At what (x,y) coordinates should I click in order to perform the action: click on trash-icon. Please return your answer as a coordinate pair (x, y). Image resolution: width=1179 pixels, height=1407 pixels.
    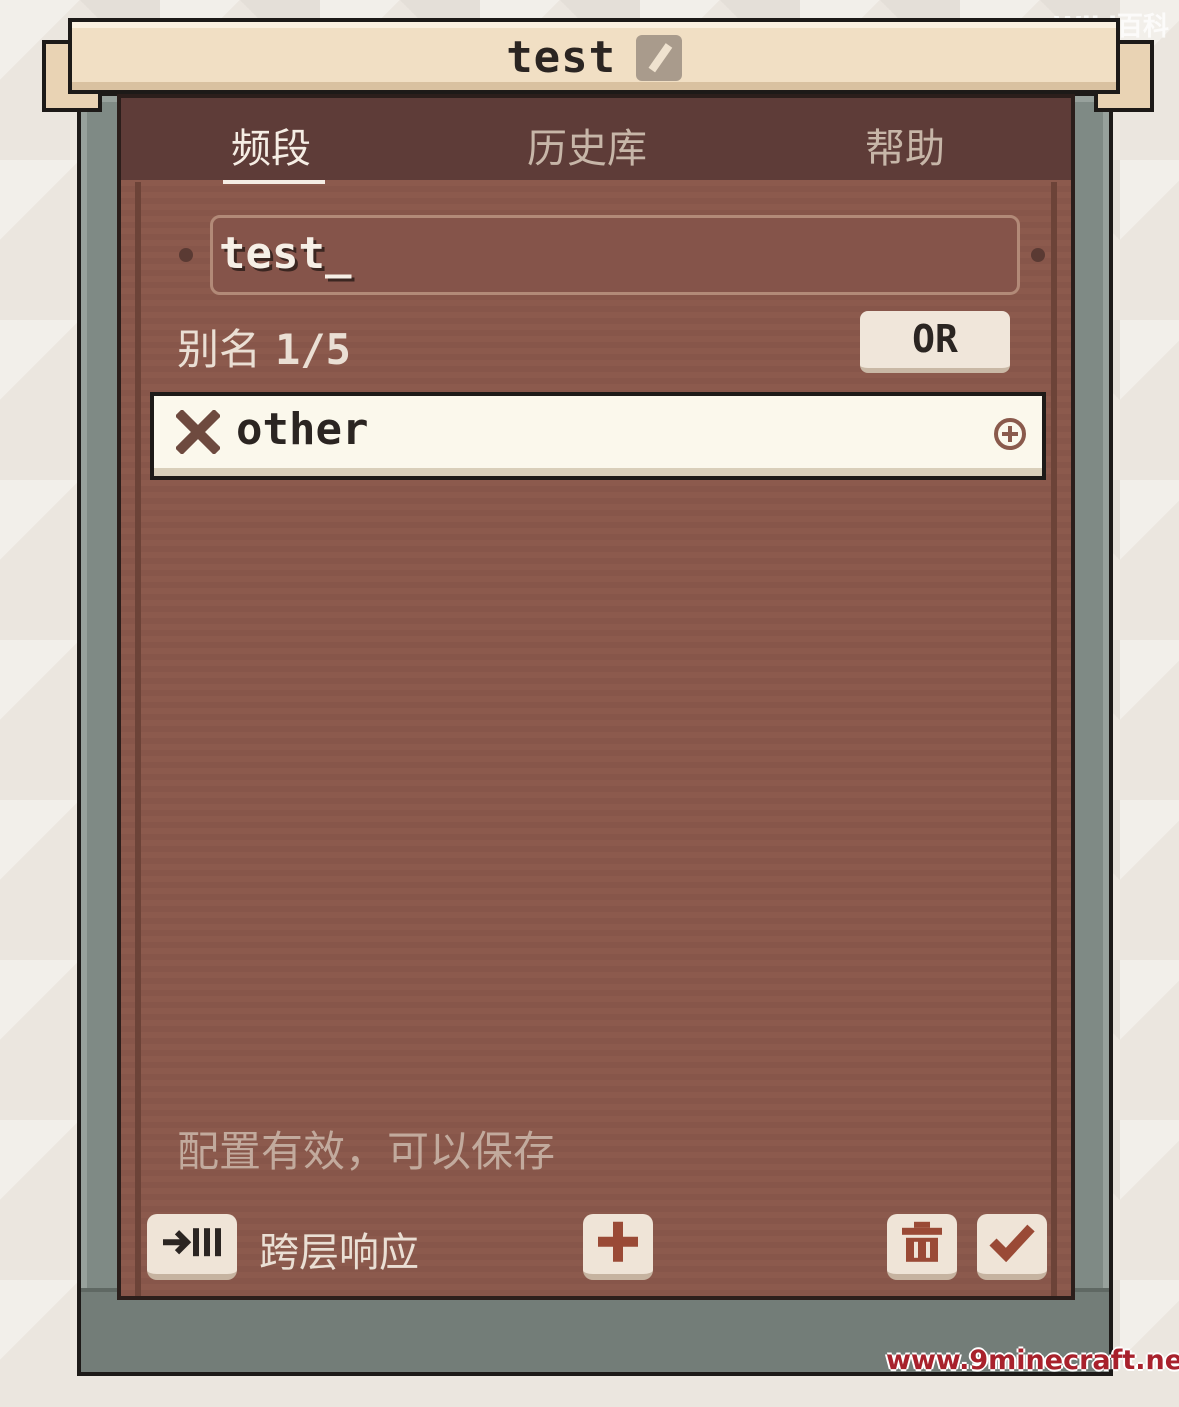
    Looking at the image, I should click on (922, 1241).